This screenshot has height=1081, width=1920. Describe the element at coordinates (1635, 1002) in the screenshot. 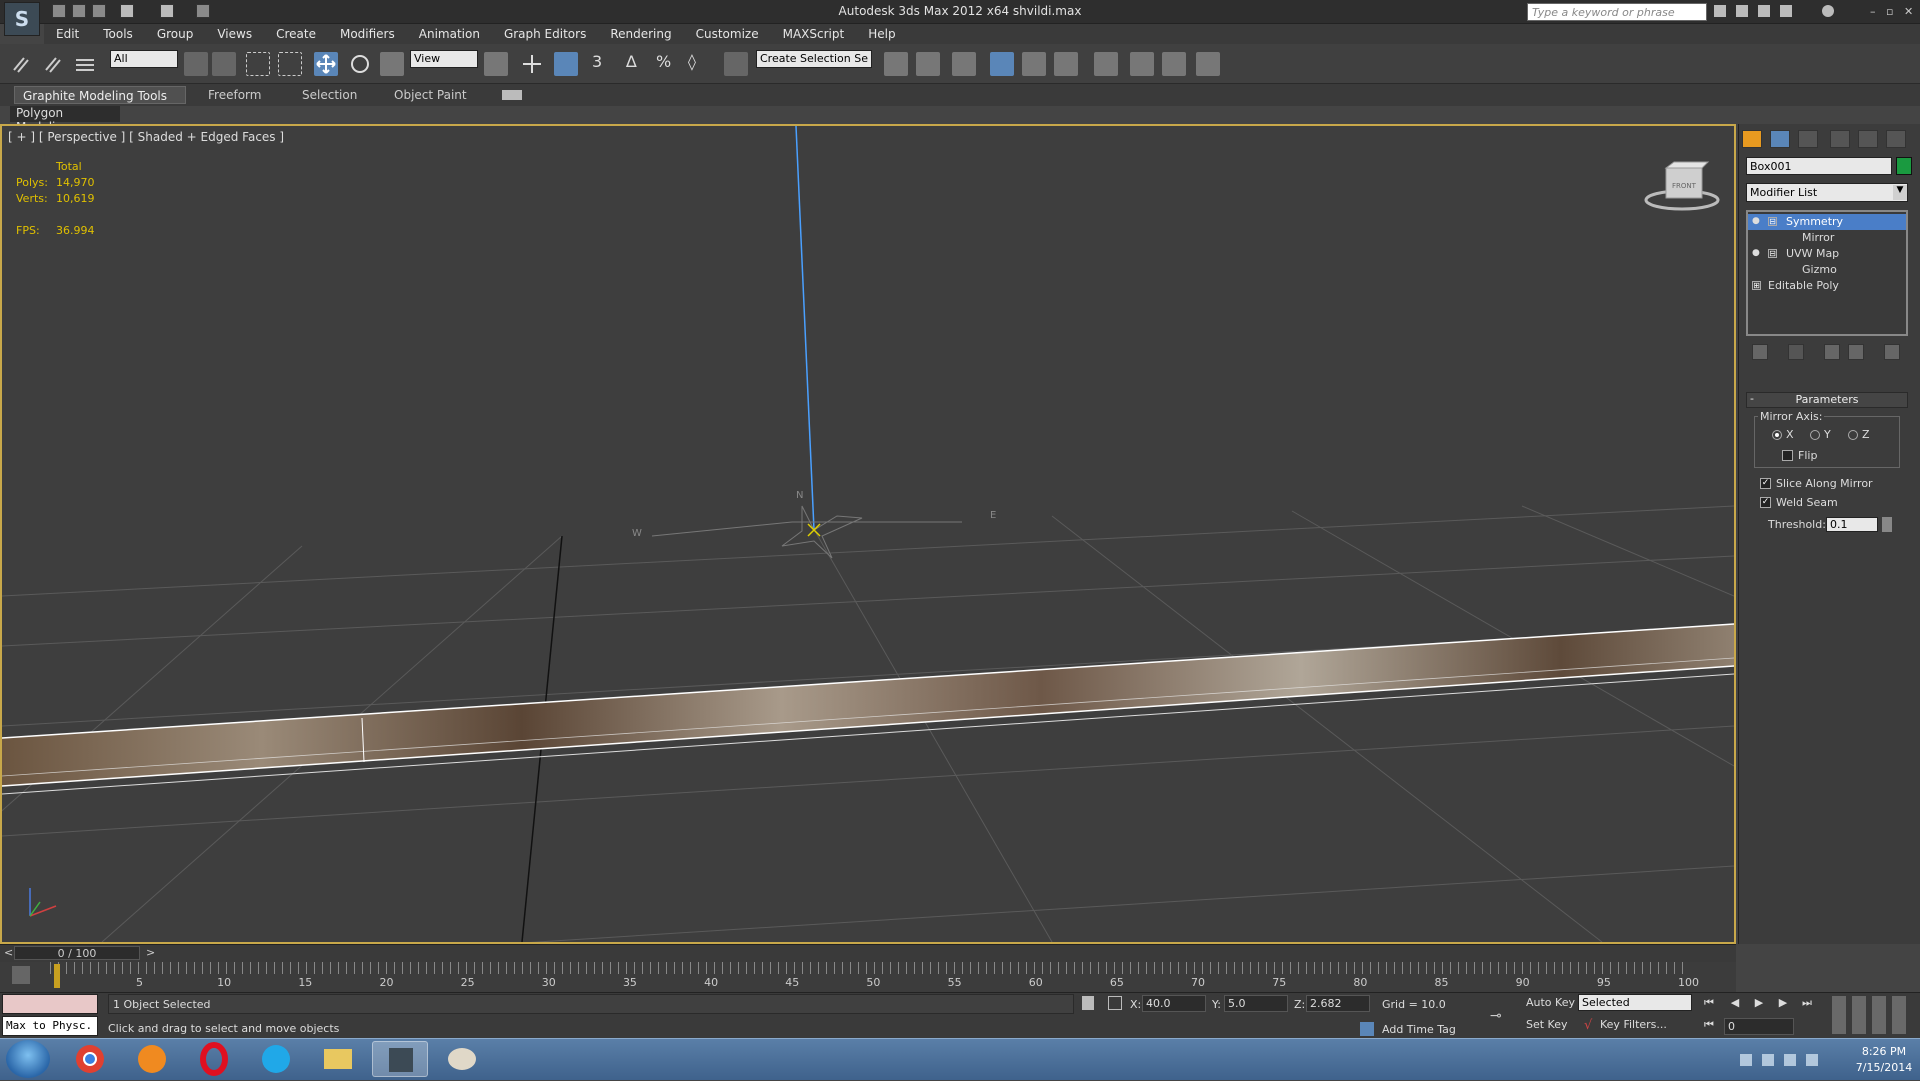

I see `key-selection-dropdown: Selected` at that location.